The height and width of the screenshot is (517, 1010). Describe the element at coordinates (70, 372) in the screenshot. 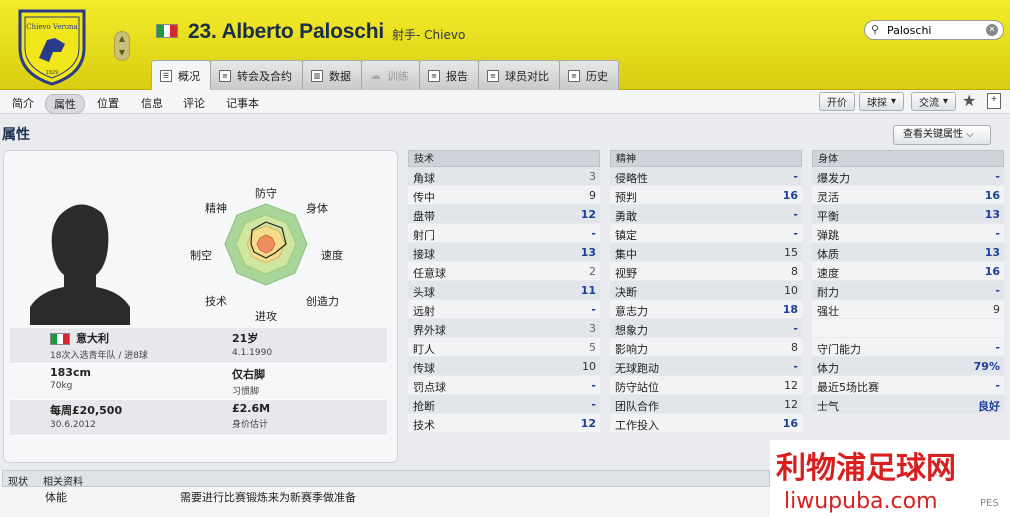

I see `height: 183cm` at that location.